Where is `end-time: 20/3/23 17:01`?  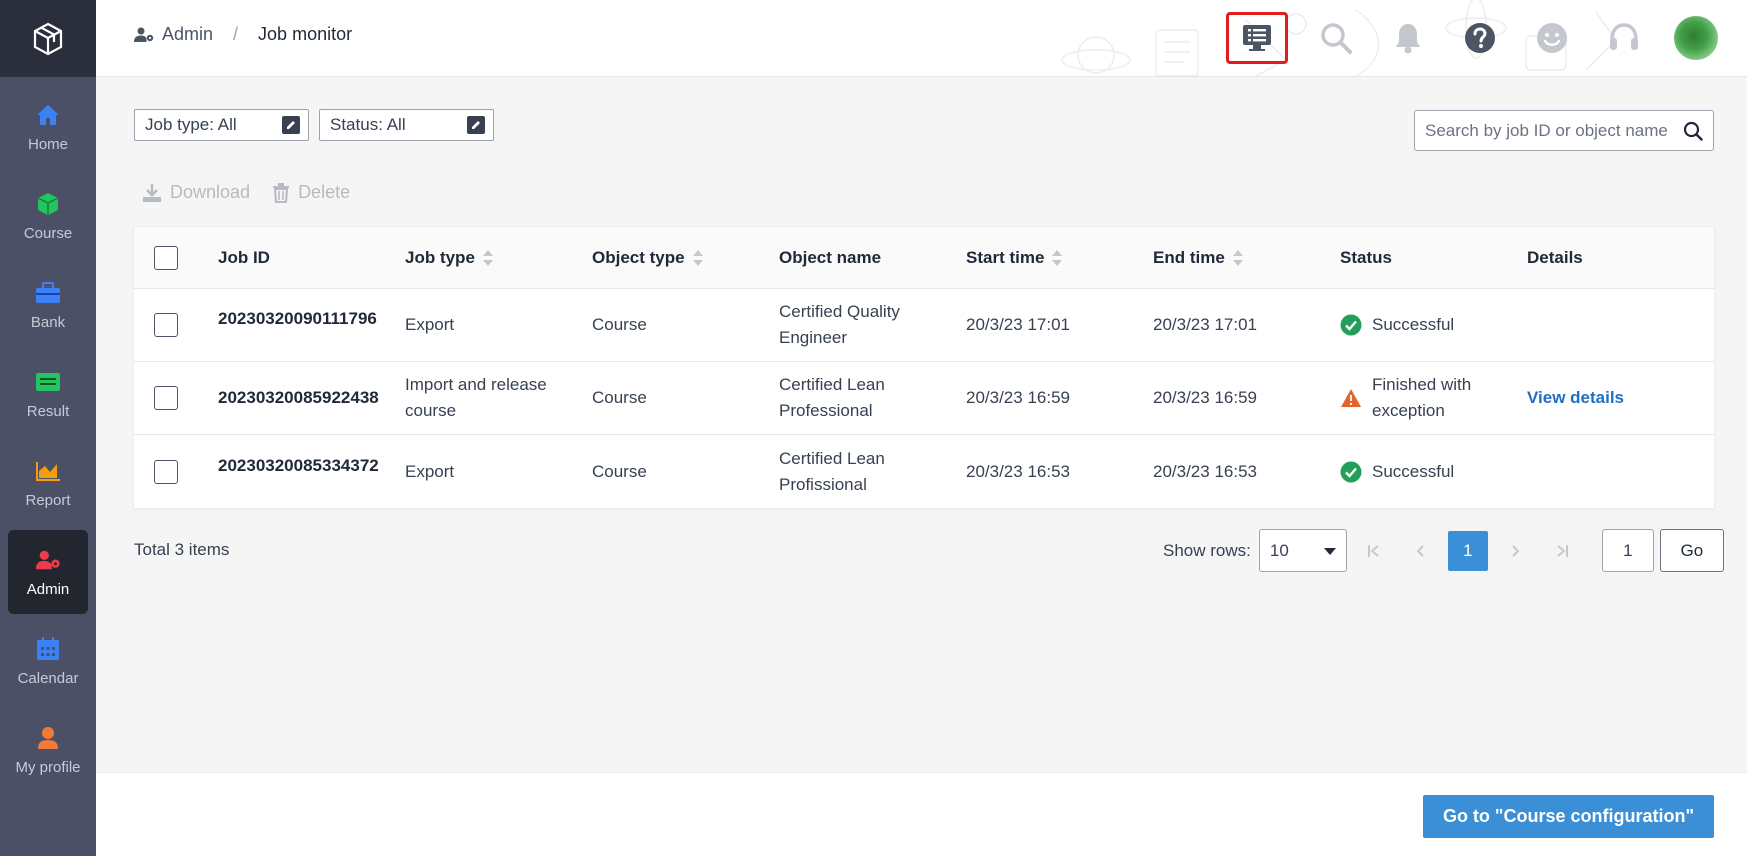
end-time: 20/3/23 17:01 is located at coordinates (1205, 324).